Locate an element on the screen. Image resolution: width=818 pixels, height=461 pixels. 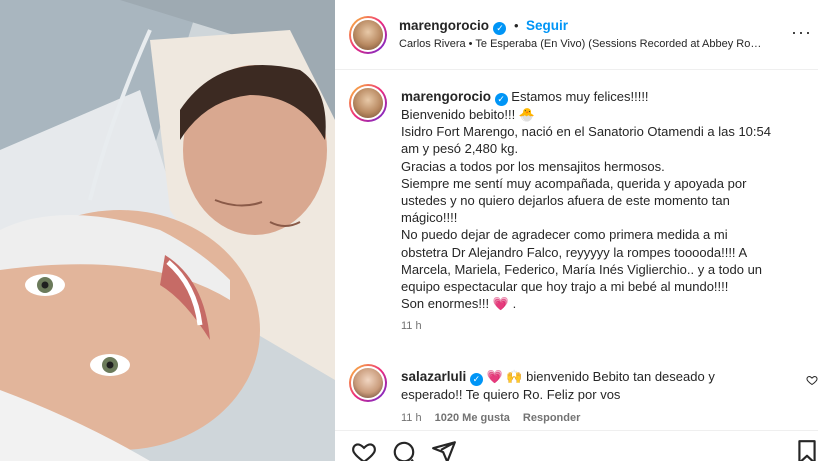
comment-text-line2: esperado!! Te quiero Ro. Feliz por vos is located at coordinates (511, 394).